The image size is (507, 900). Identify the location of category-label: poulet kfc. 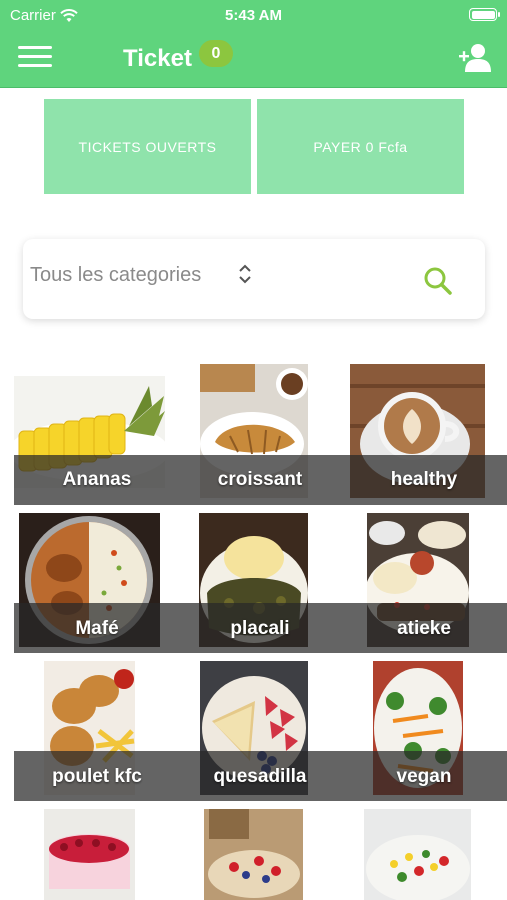
(97, 776).